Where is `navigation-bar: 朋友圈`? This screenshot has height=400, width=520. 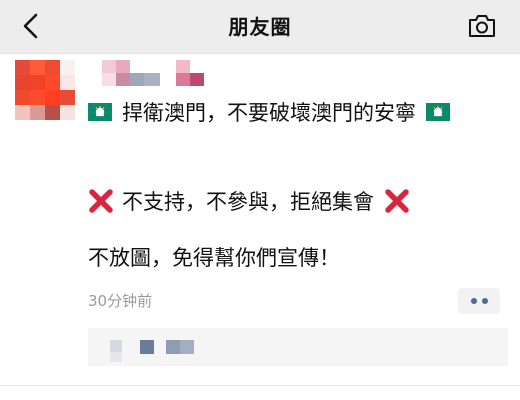 navigation-bar: 朋友圈 is located at coordinates (260, 27).